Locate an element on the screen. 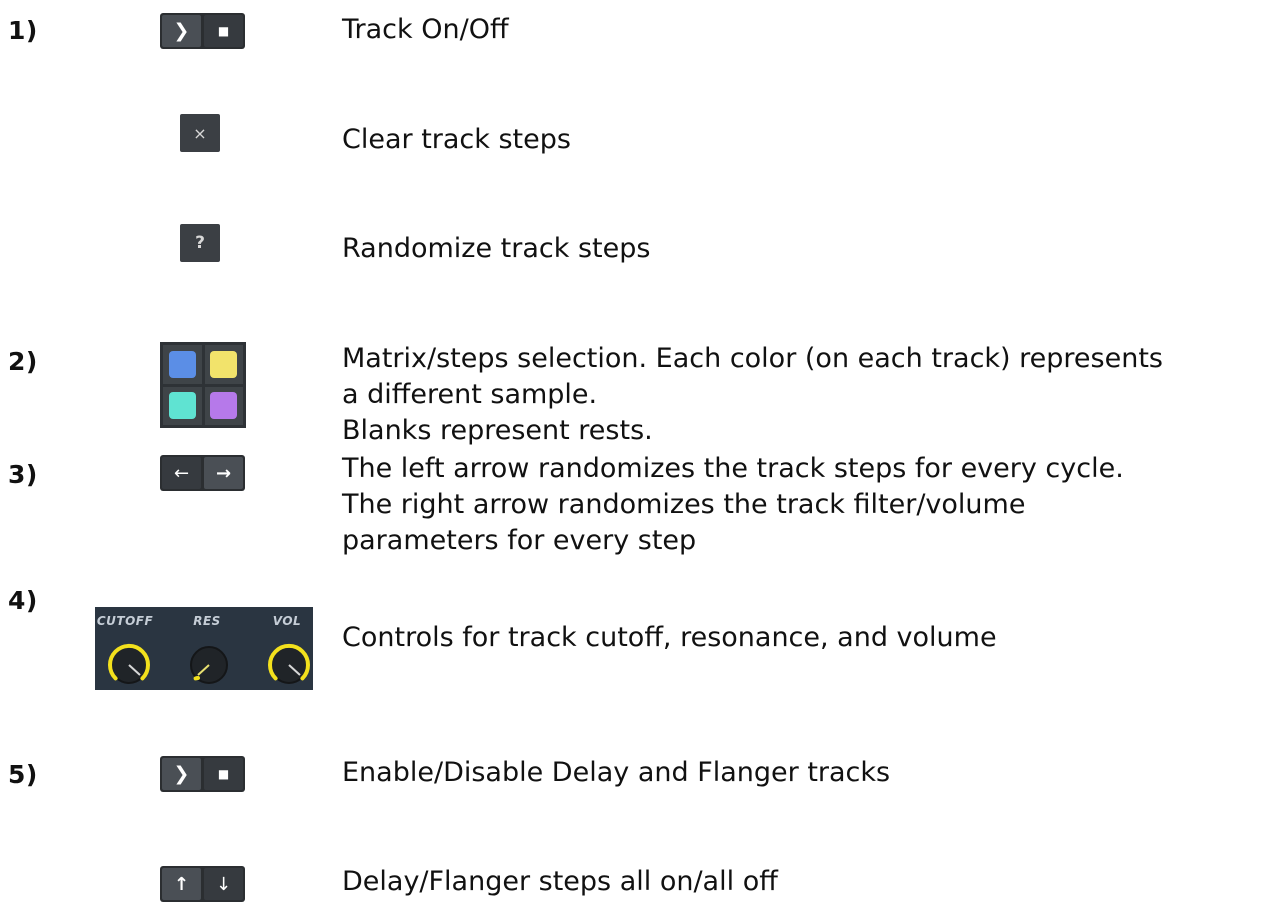 The height and width of the screenshot is (918, 1270). sample-pad-purple is located at coordinates (224, 406).